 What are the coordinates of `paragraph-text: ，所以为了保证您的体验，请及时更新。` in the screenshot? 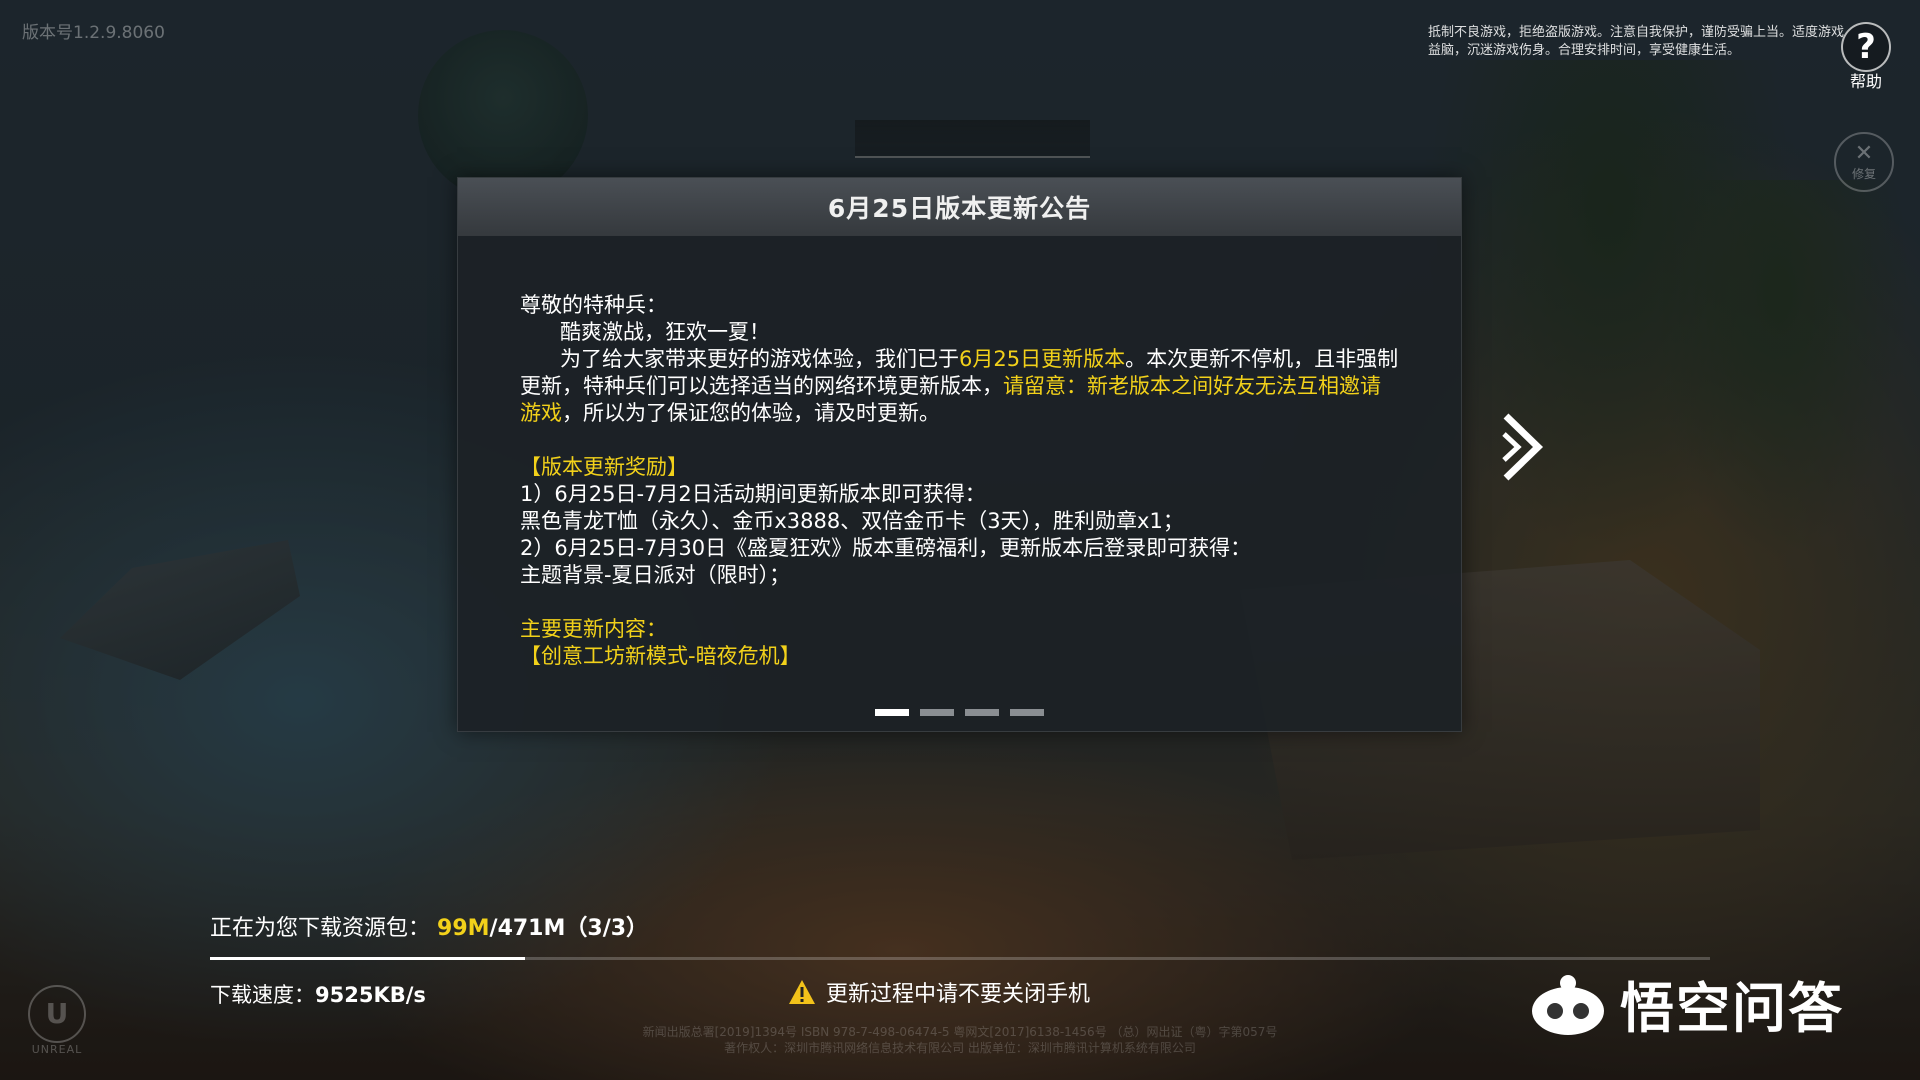 It's located at (751, 413).